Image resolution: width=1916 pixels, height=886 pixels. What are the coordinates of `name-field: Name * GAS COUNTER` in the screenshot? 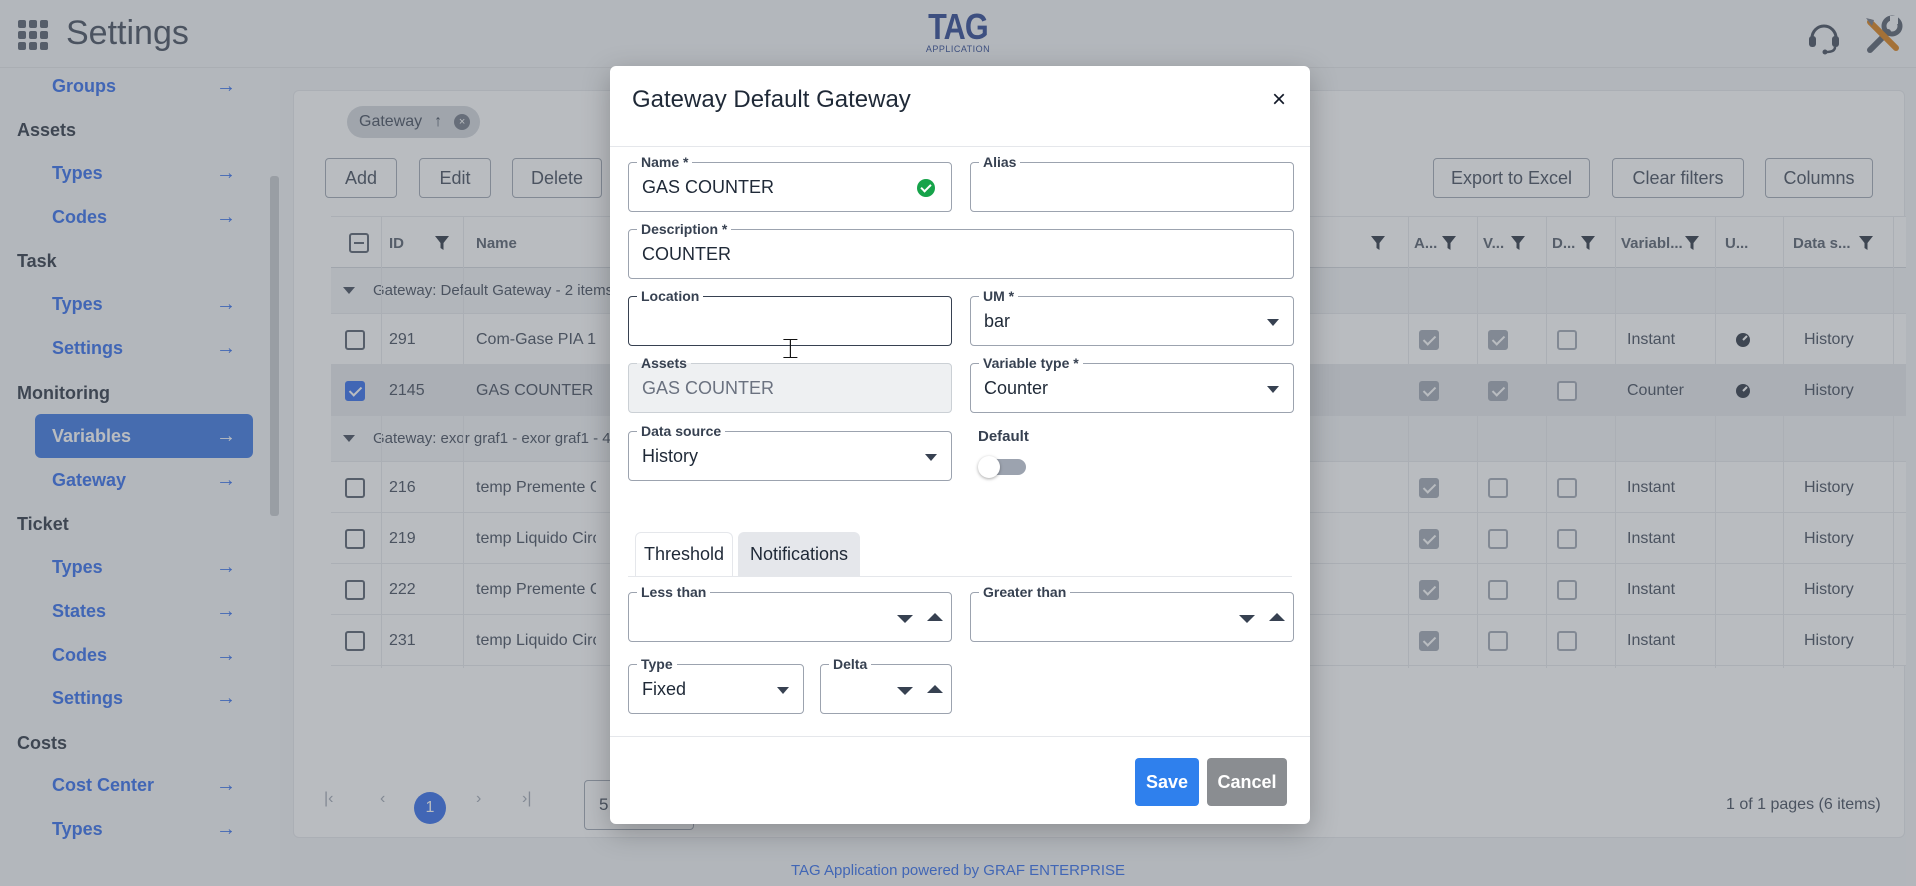 It's located at (790, 183).